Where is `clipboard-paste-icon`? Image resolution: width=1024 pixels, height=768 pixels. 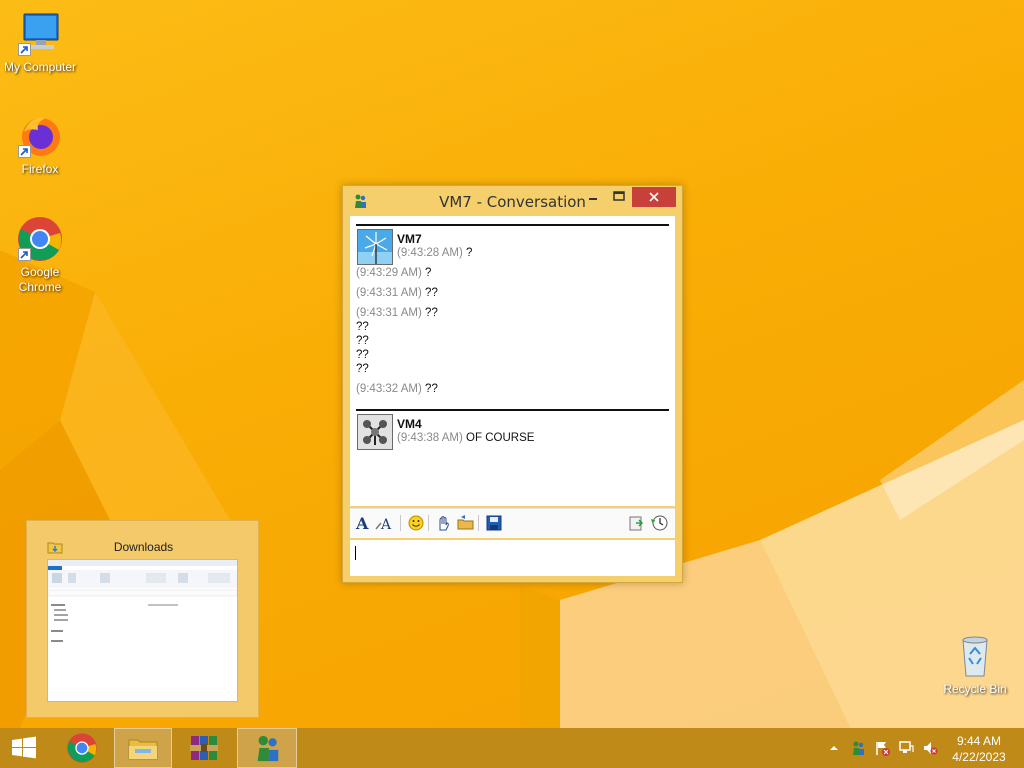
clipboard-paste-icon is located at coordinates (636, 523).